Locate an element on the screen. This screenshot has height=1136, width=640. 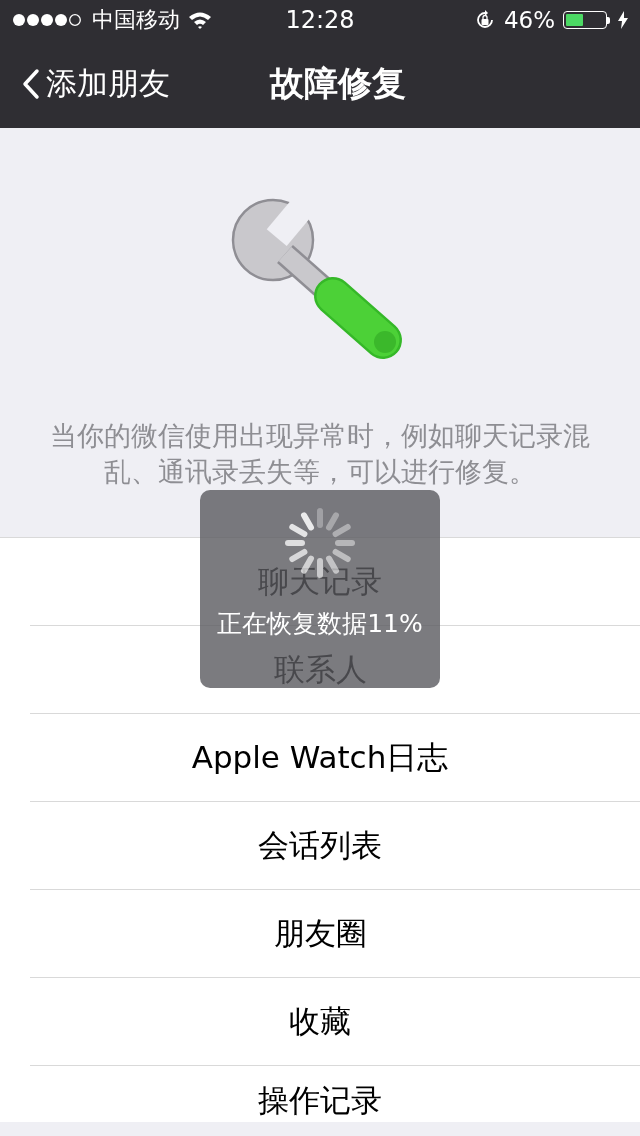
repair-option: 会话列表 is located at coordinates (320, 845).